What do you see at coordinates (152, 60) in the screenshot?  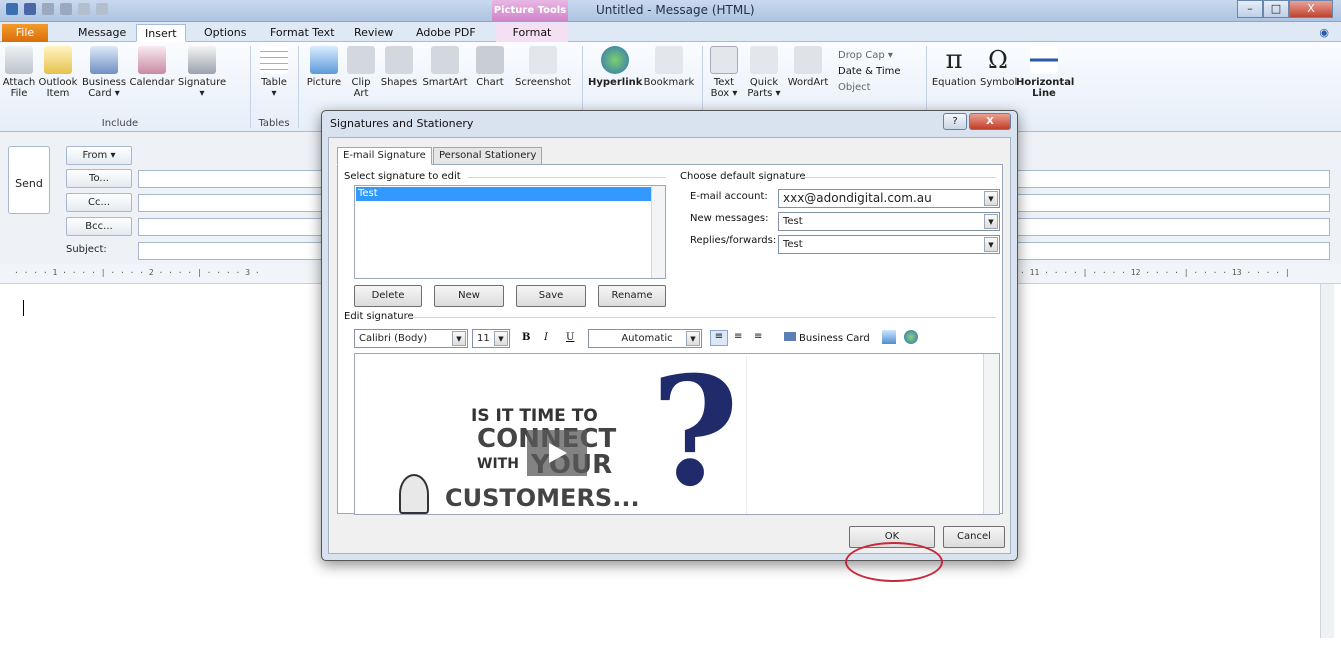 I see `calendar-icon` at bounding box center [152, 60].